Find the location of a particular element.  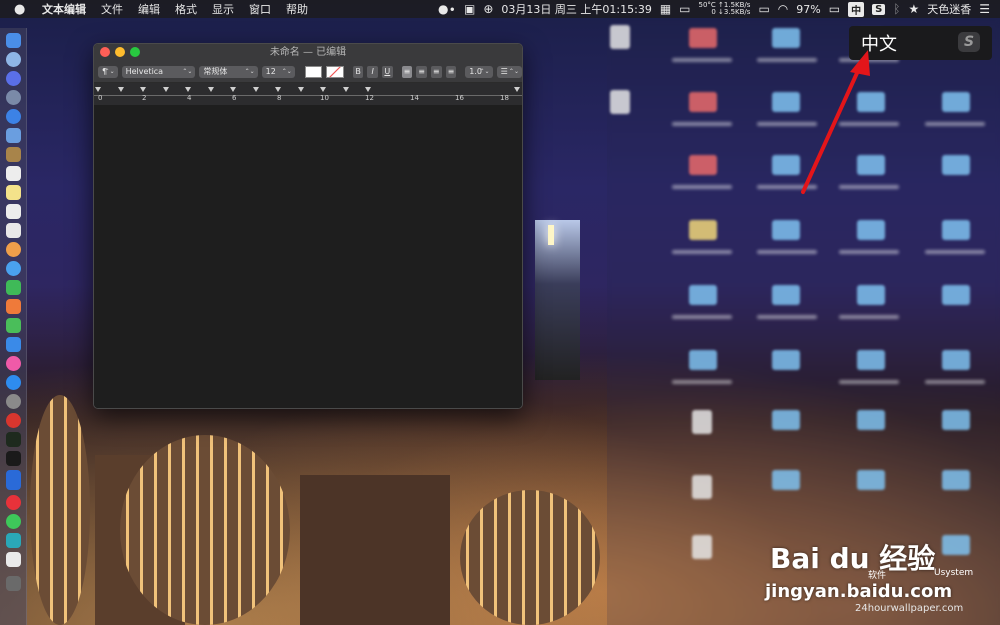

annotation-arrow is located at coordinates (835, 122).